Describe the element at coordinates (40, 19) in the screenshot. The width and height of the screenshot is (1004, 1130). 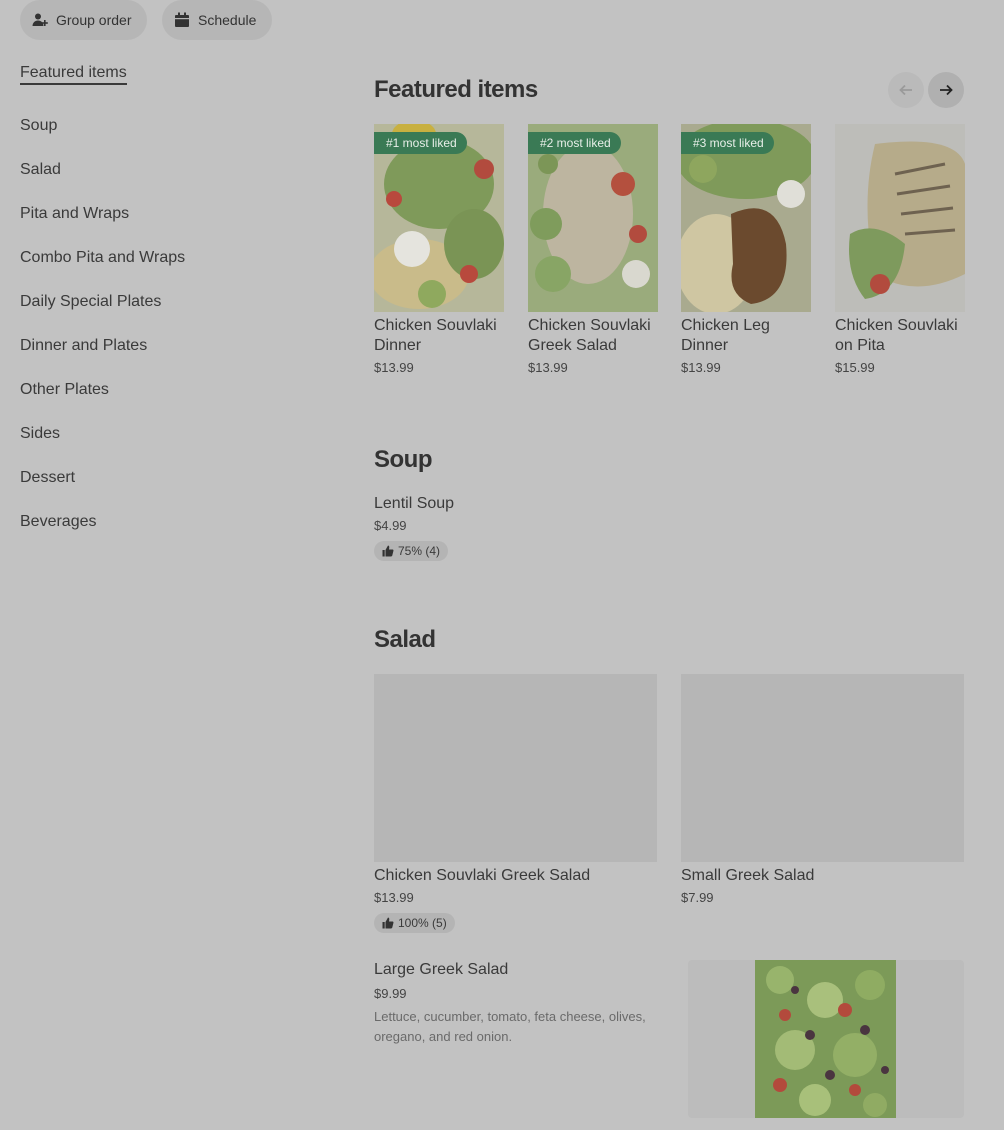
I see `add-person-icon` at that location.